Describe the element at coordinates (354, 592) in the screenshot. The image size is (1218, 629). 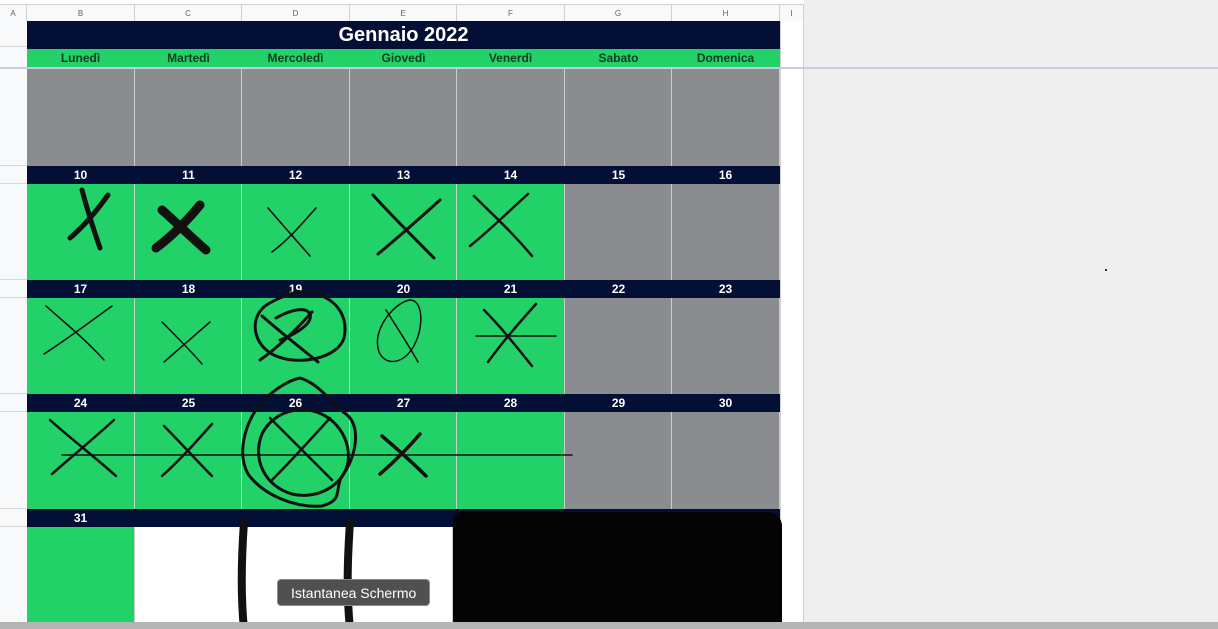
I see `screenshot-tooltip: Istantanea Schermo` at that location.